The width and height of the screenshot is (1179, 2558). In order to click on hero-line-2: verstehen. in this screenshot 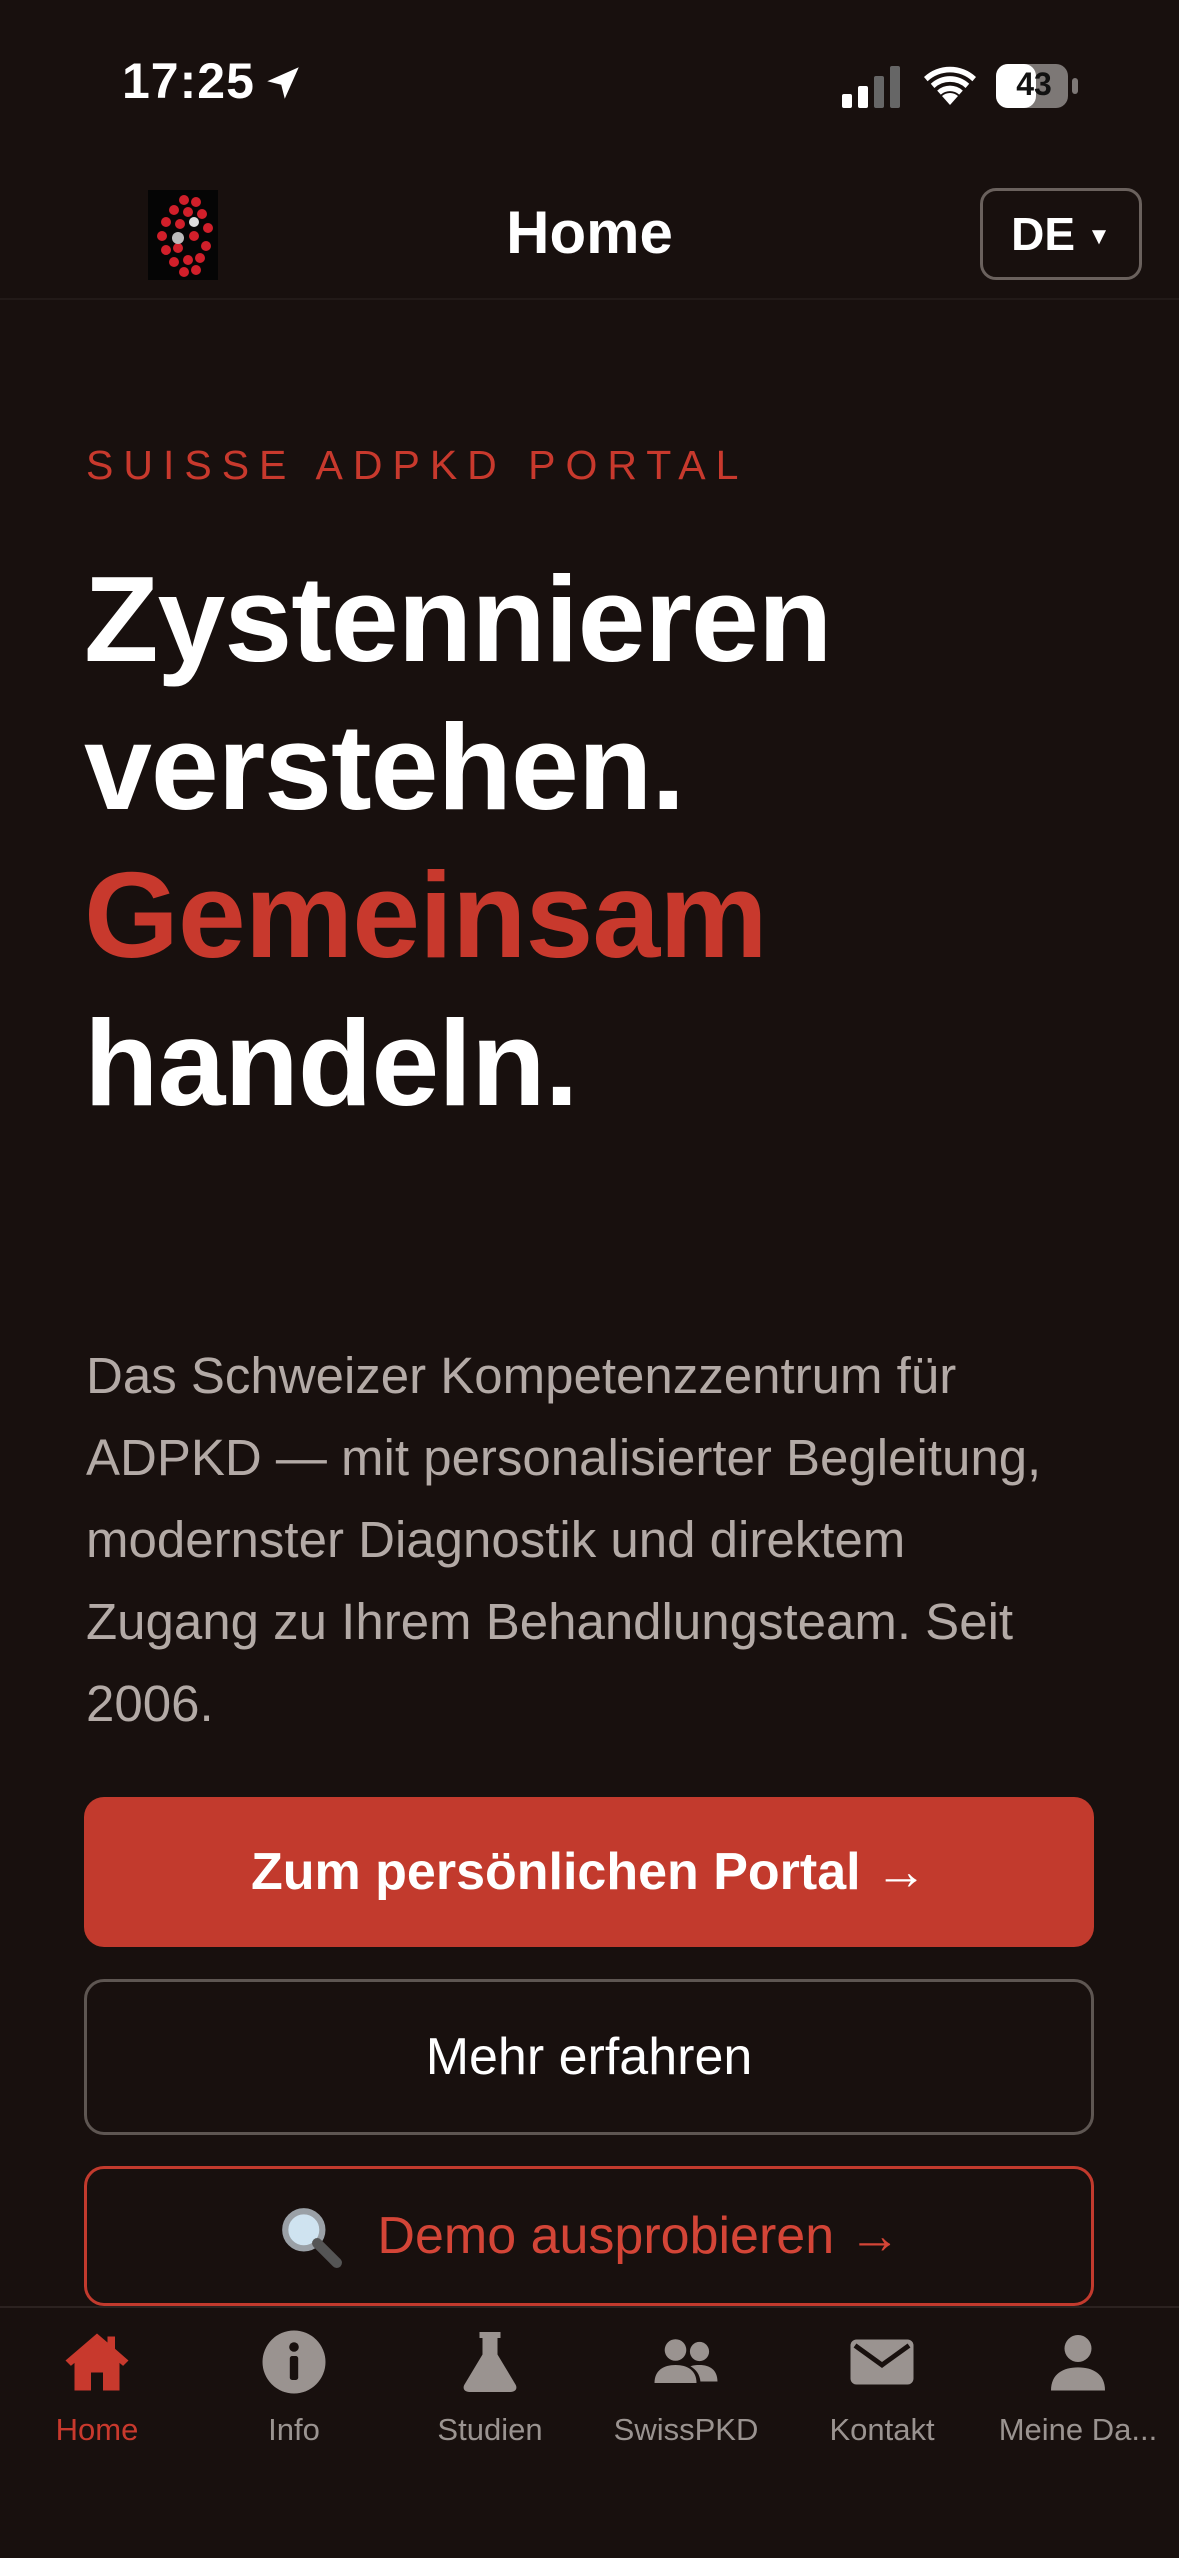, I will do `click(384, 767)`.